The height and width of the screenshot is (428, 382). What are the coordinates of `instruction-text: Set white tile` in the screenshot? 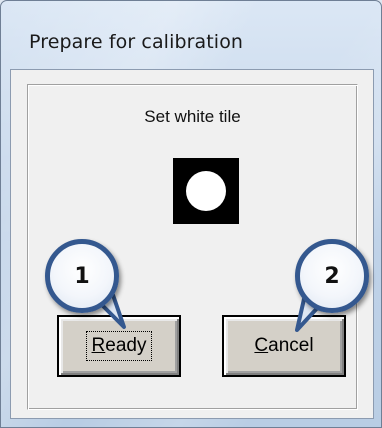 It's located at (192, 116).